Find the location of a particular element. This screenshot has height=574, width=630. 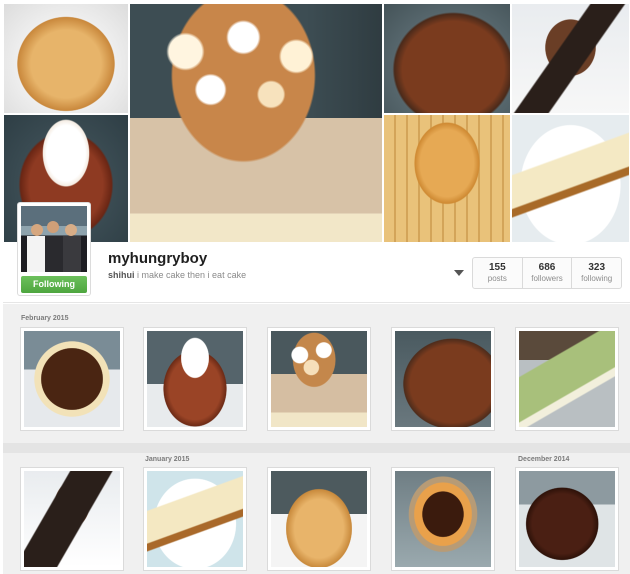

cover-photo-waffle is located at coordinates (447, 178).